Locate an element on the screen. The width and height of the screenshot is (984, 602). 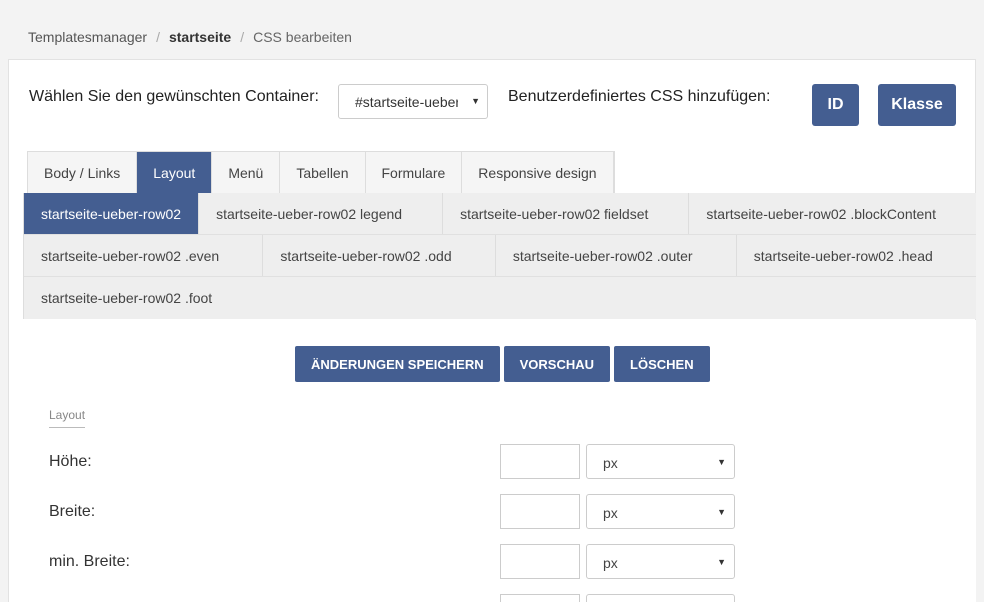
breadcrumb-css-bearbeiten: CSS bearbeiten is located at coordinates (302, 37).